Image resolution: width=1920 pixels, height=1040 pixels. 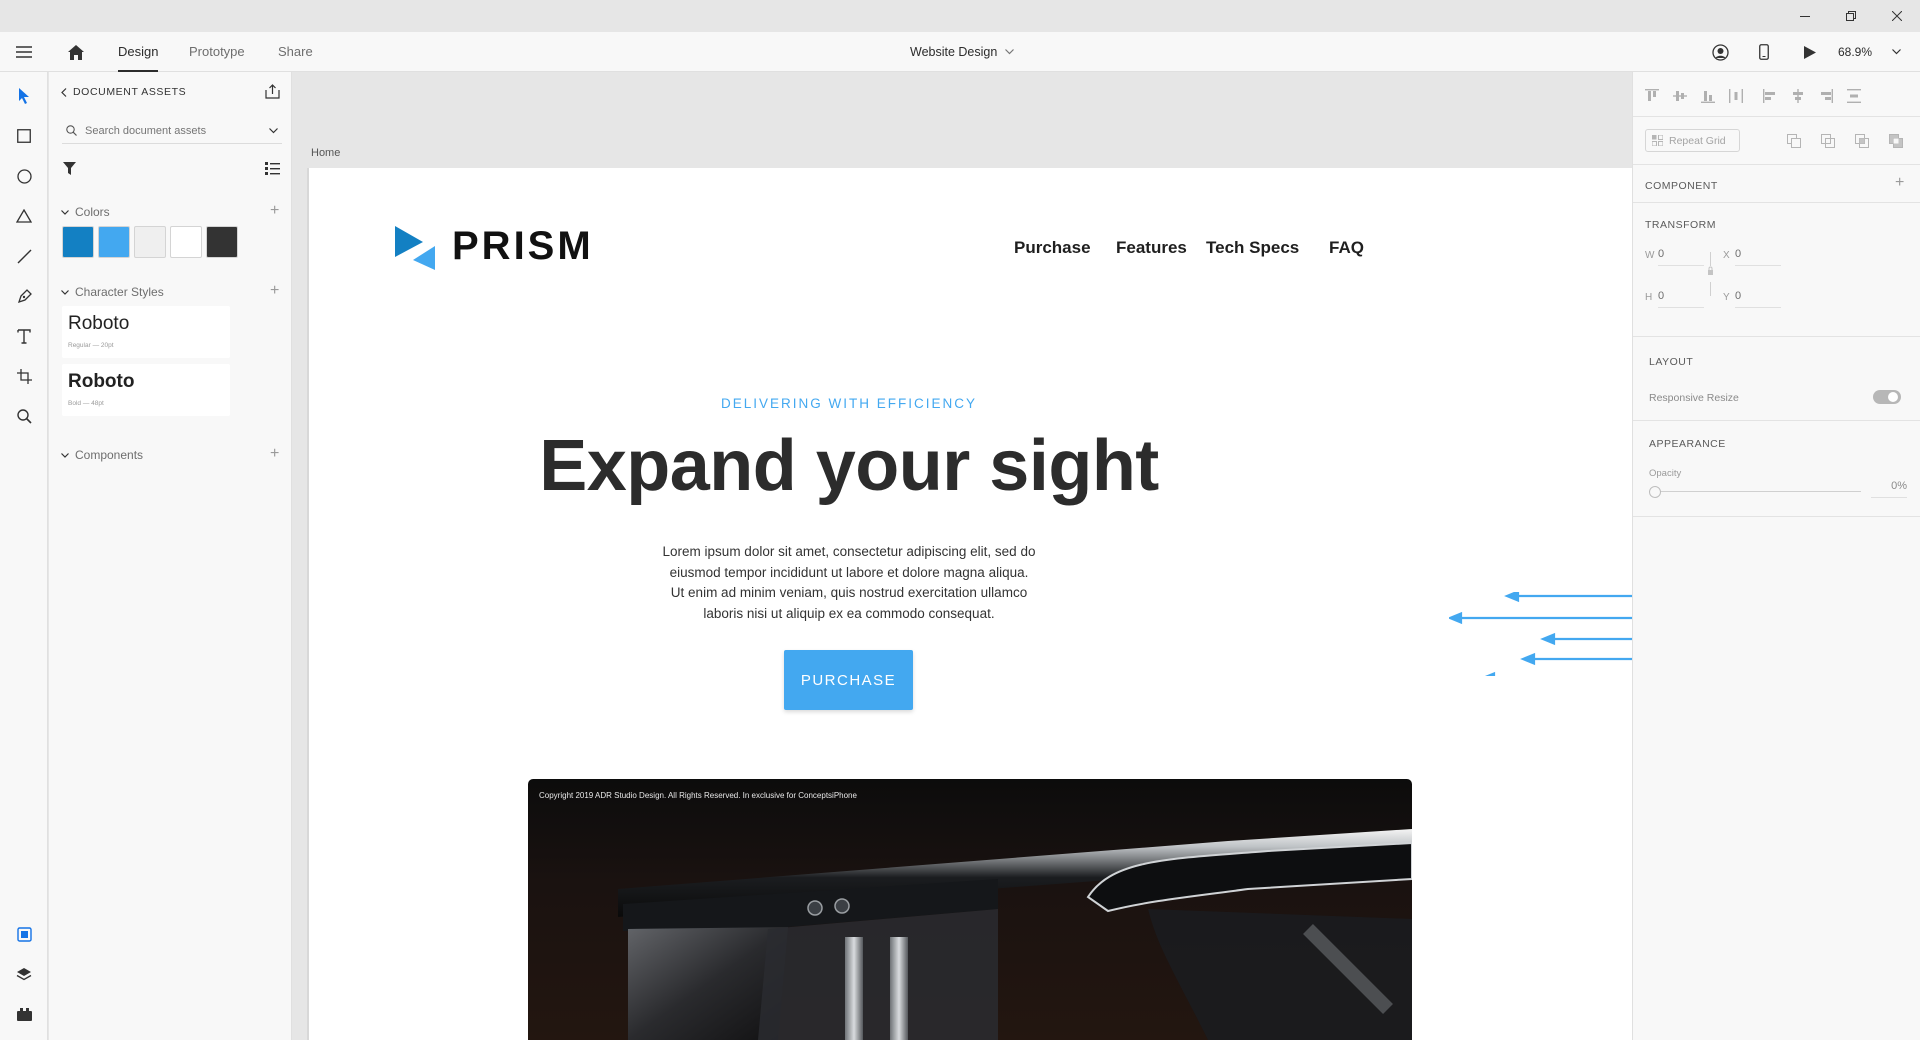 I want to click on align-left-icon, so click(x=1770, y=96).